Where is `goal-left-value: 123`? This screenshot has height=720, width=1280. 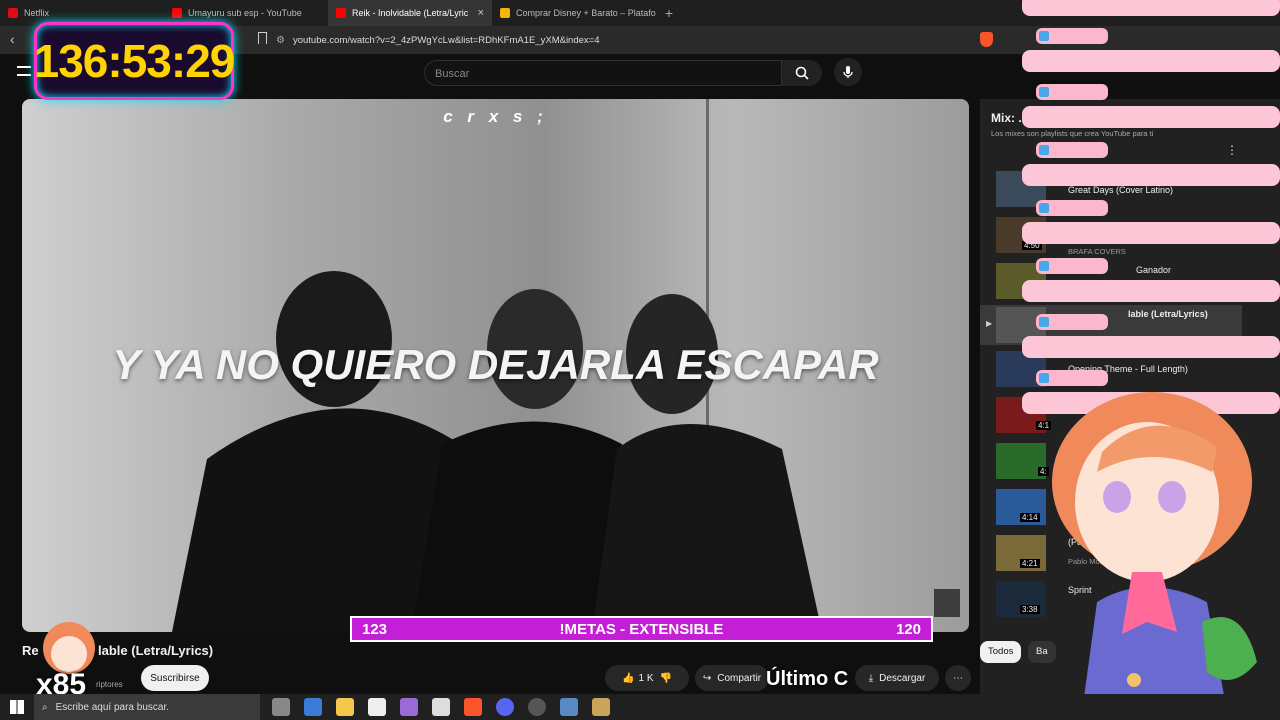
goal-left-value: 123 is located at coordinates (375, 629).